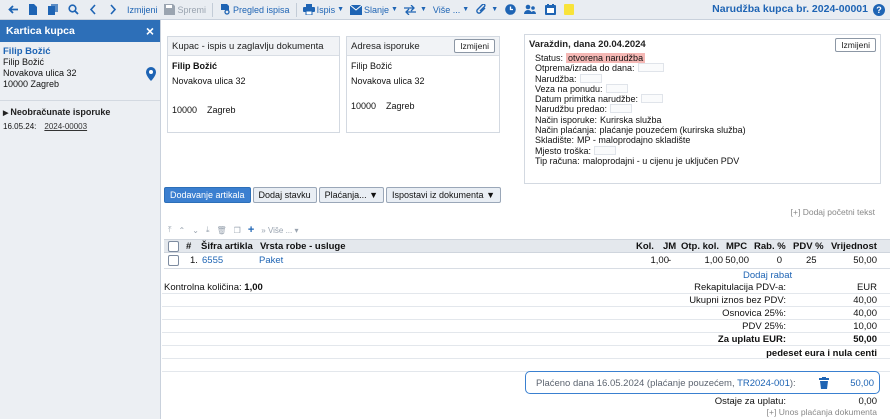  I want to click on customer-name-link: Filip Božić, so click(80, 51).